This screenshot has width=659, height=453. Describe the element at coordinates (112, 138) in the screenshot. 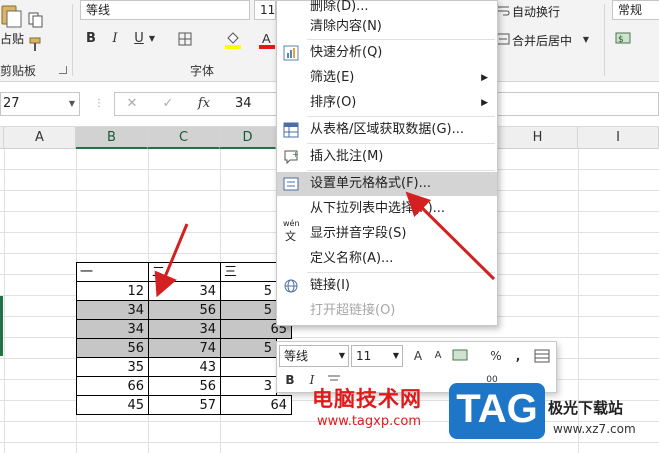

I see `column-header-b: B` at that location.